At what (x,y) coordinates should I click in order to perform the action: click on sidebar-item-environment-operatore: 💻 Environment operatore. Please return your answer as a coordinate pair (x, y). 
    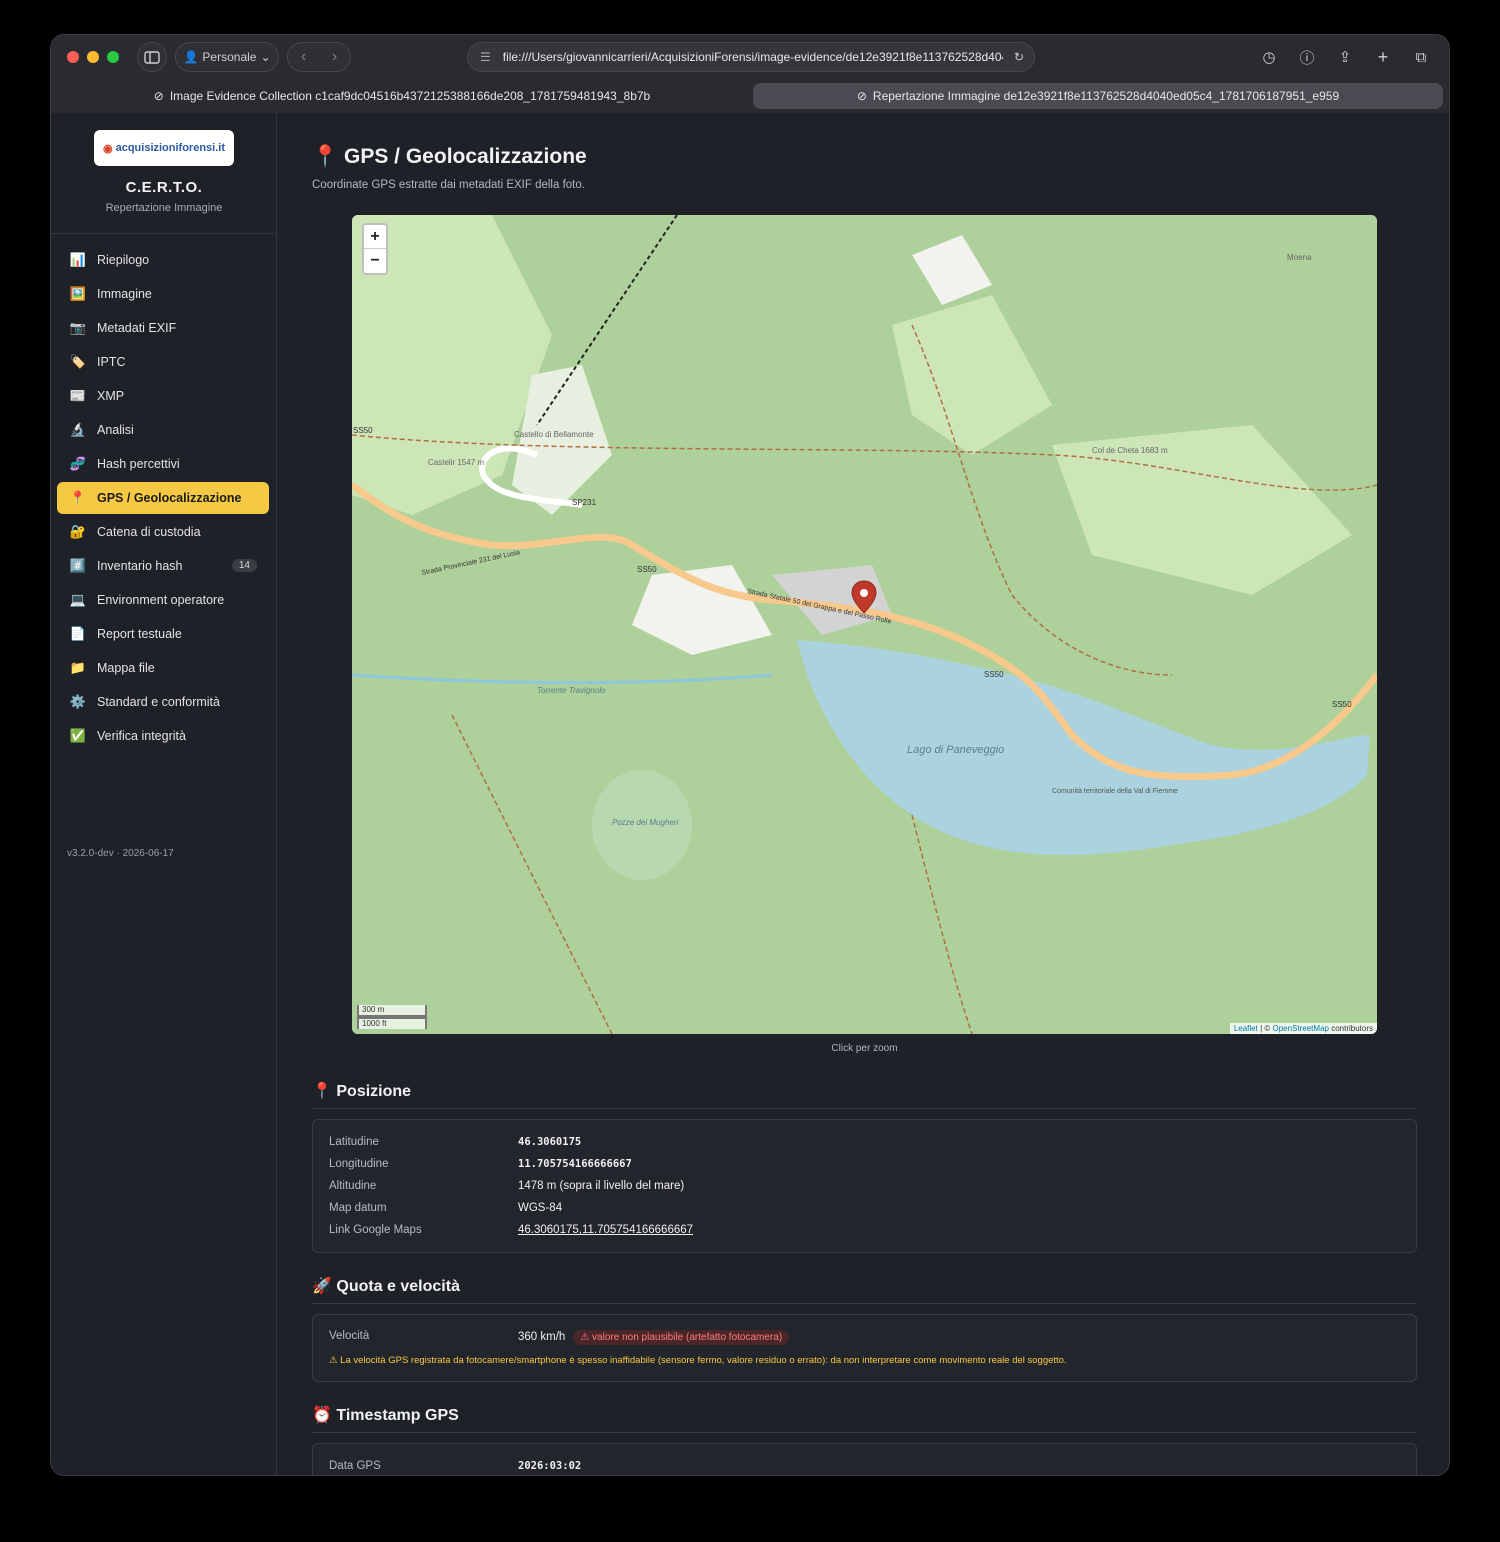
    Looking at the image, I should click on (163, 600).